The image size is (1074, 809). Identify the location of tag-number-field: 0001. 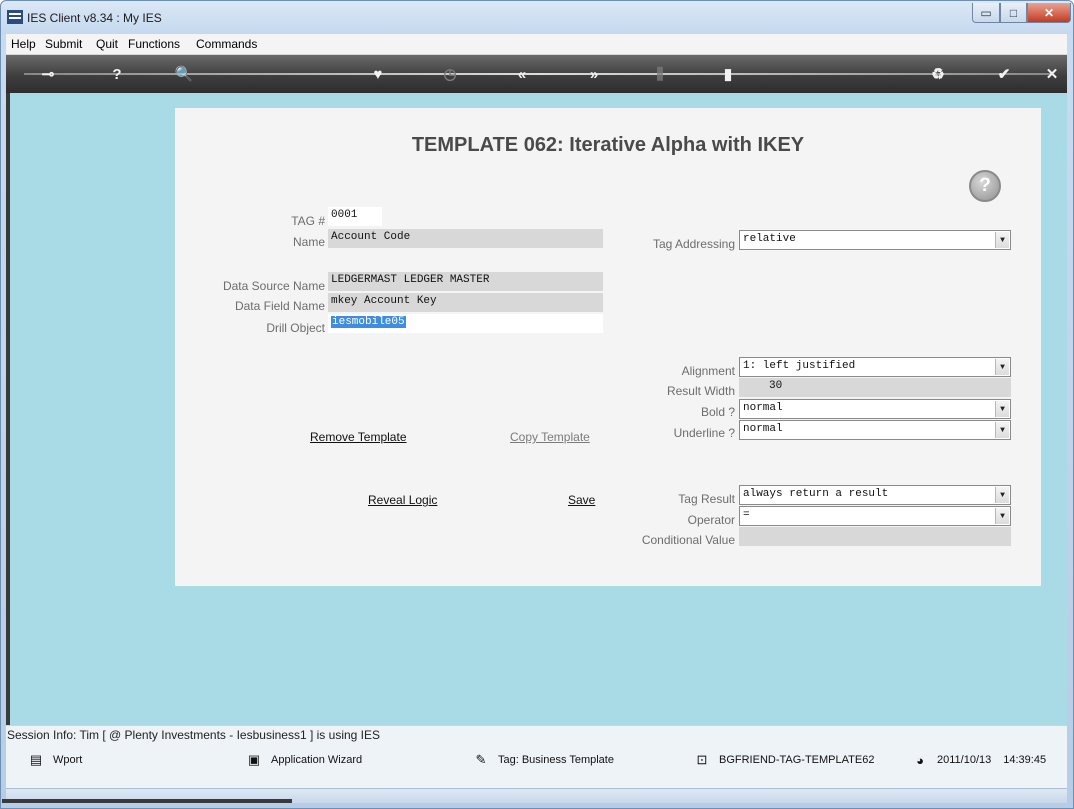
(355, 216).